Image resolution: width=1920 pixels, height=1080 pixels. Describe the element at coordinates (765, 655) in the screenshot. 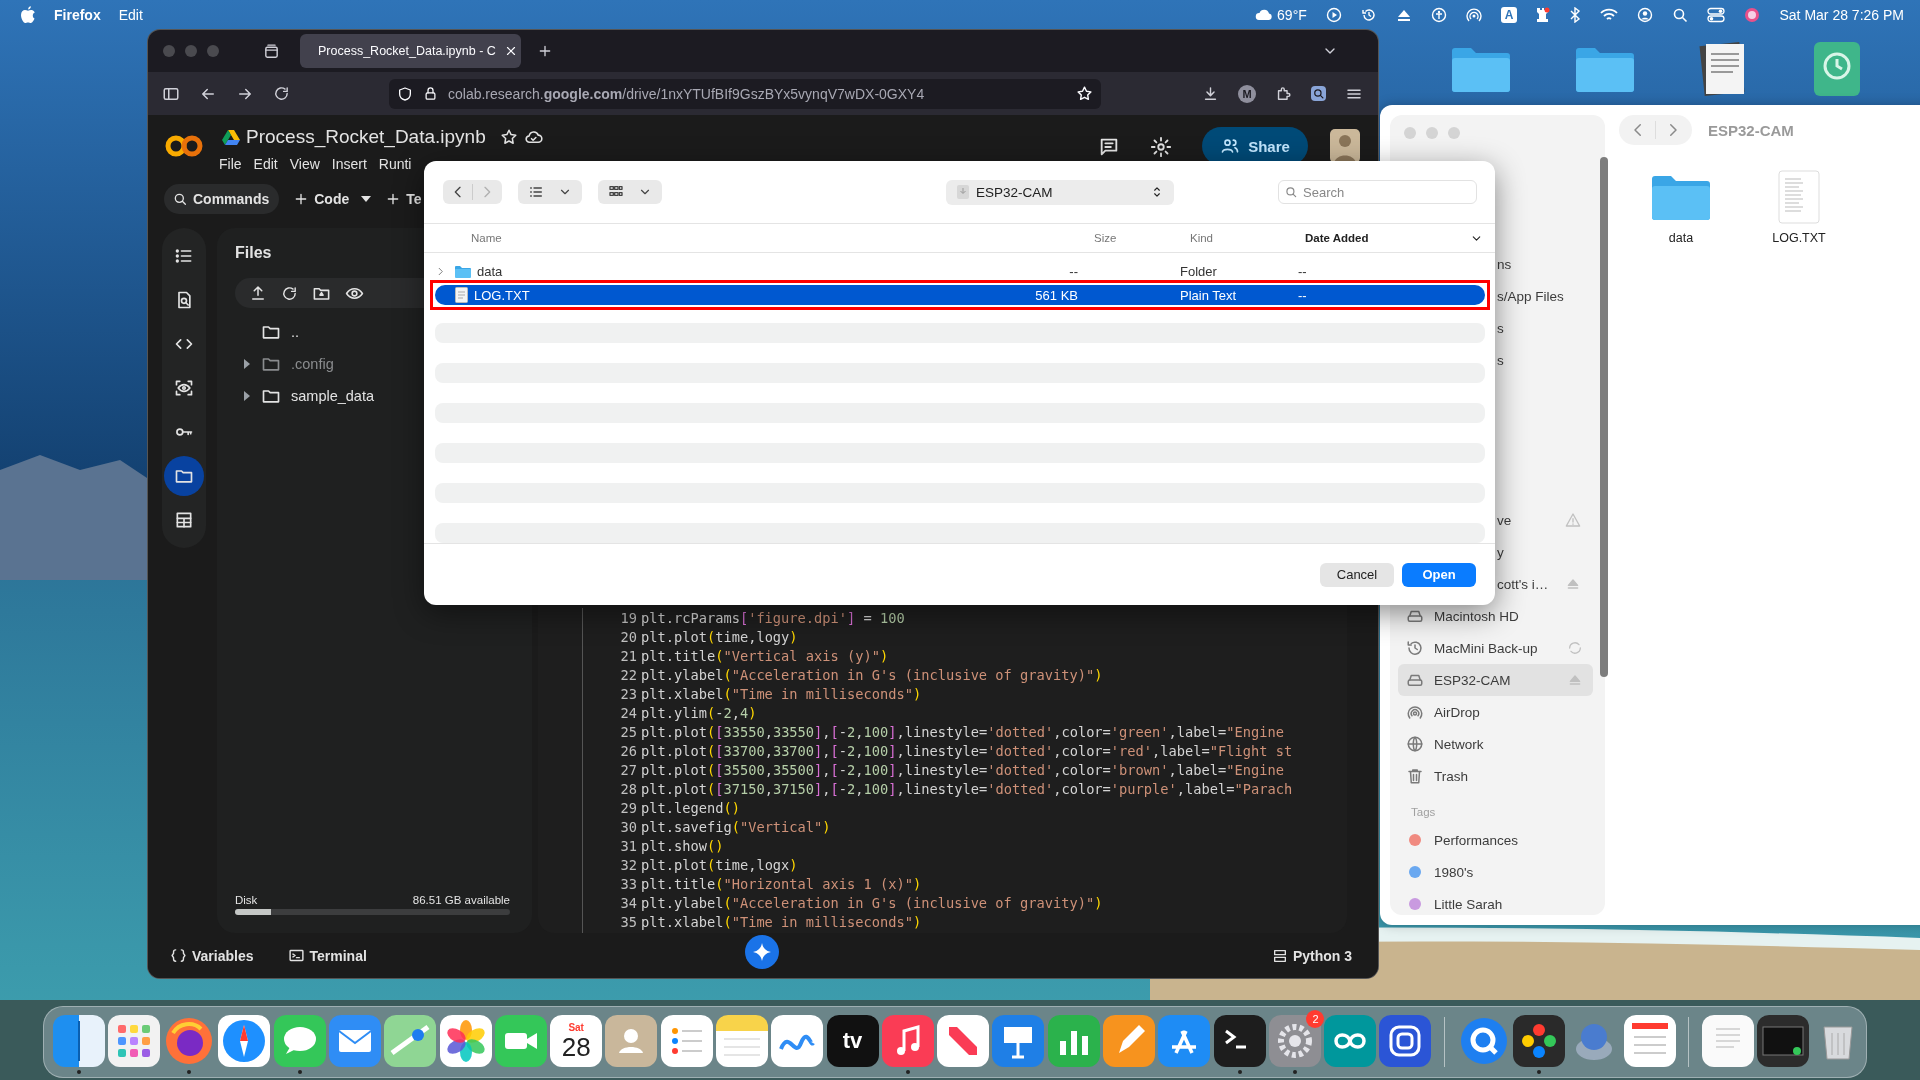

I see `code-line: plt.title("Vertical axis (y)")` at that location.